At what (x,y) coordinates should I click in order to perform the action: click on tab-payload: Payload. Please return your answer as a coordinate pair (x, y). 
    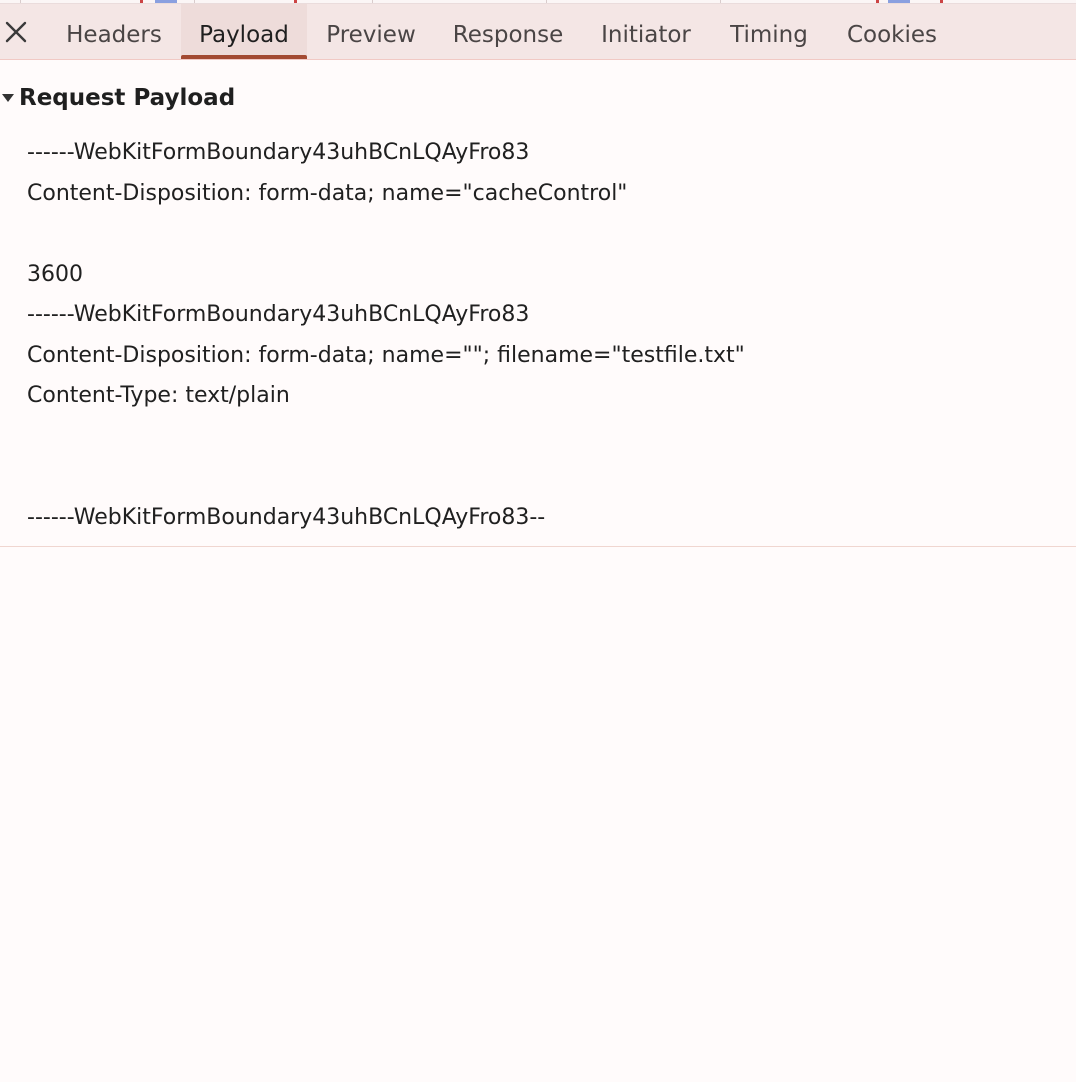
    Looking at the image, I should click on (244, 31).